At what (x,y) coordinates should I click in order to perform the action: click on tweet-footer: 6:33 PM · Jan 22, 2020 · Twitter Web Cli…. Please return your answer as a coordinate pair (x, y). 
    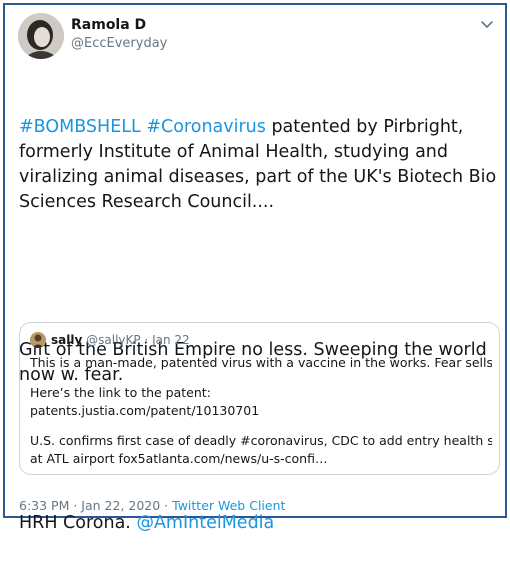
    Looking at the image, I should click on (152, 505).